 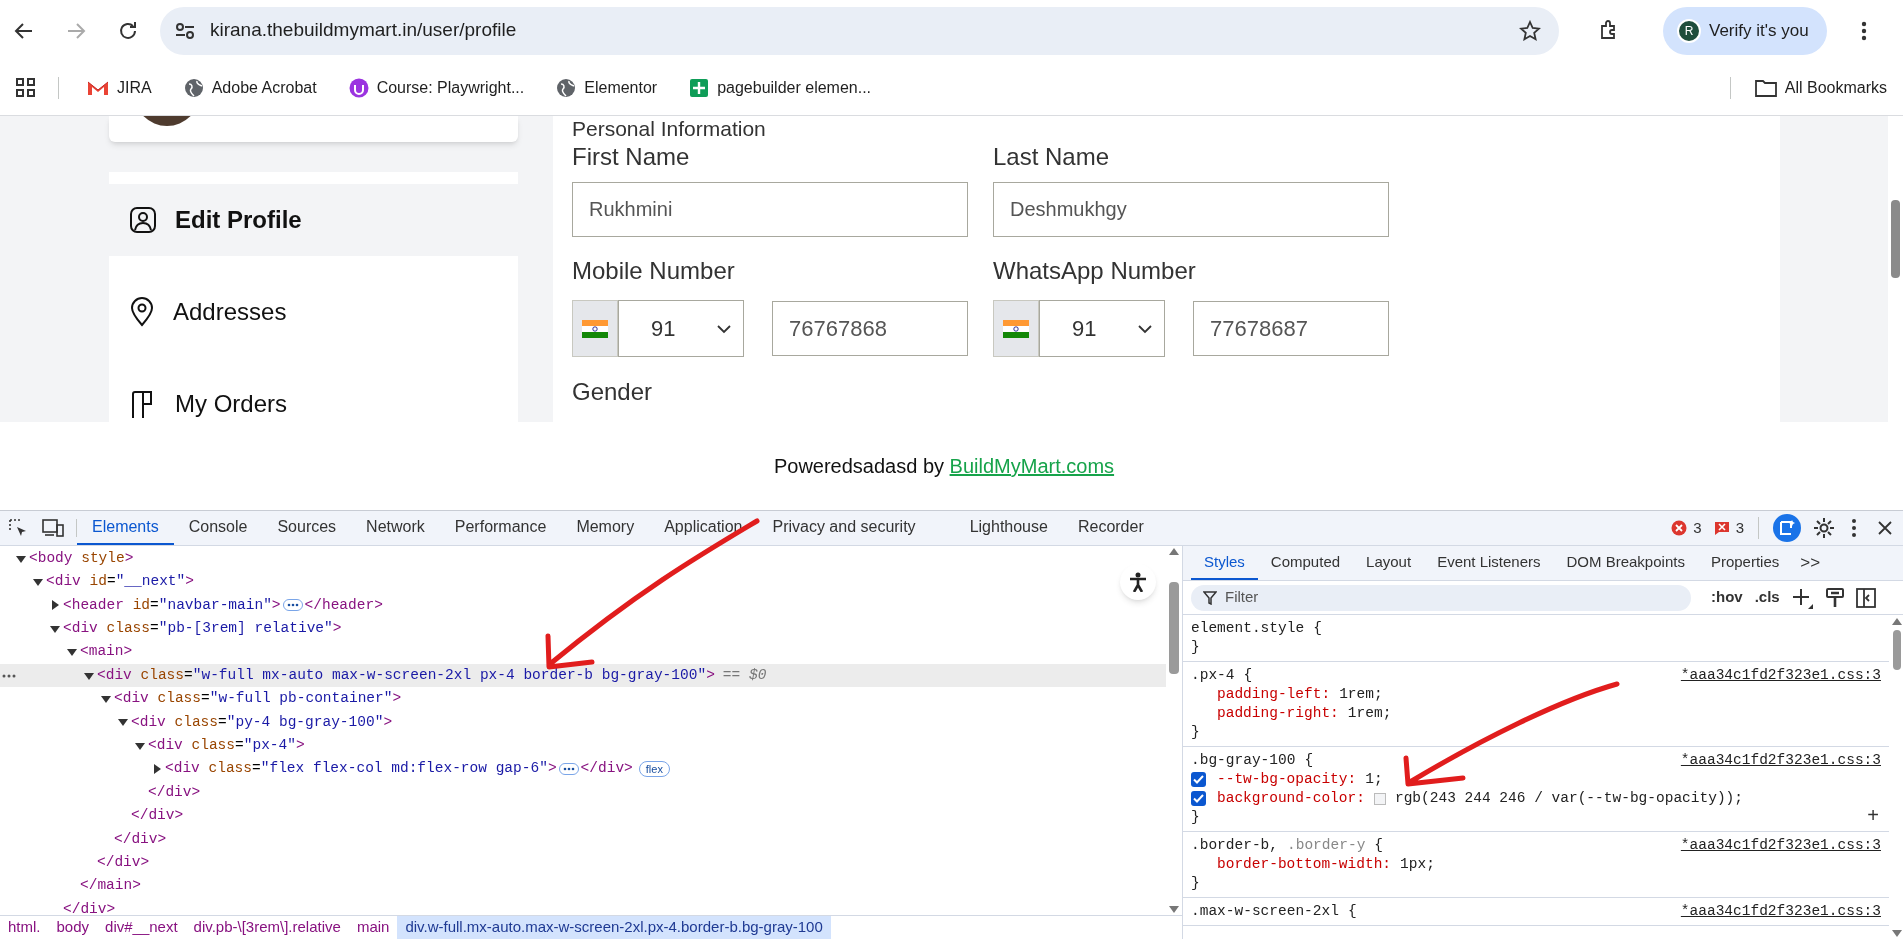 I want to click on css-property: padding-left:, so click(x=1274, y=694).